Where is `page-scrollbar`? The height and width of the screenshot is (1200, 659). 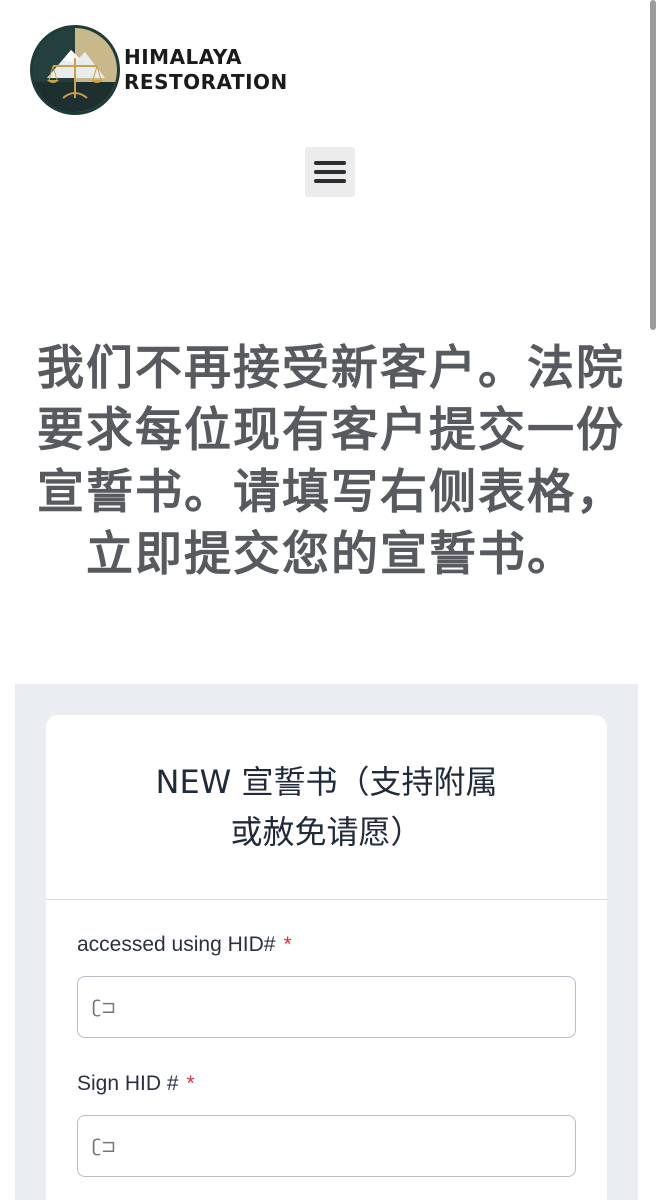
page-scrollbar is located at coordinates (653, 165).